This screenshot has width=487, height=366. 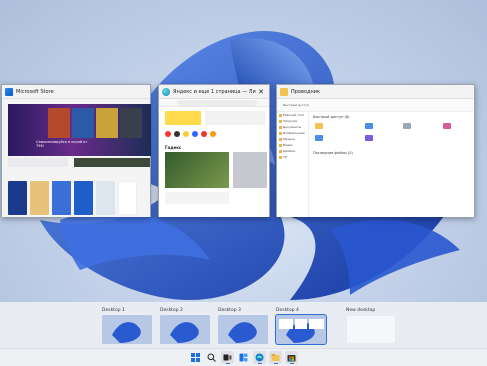 I want to click on desktop-label: Desktop 2, so click(x=171, y=310).